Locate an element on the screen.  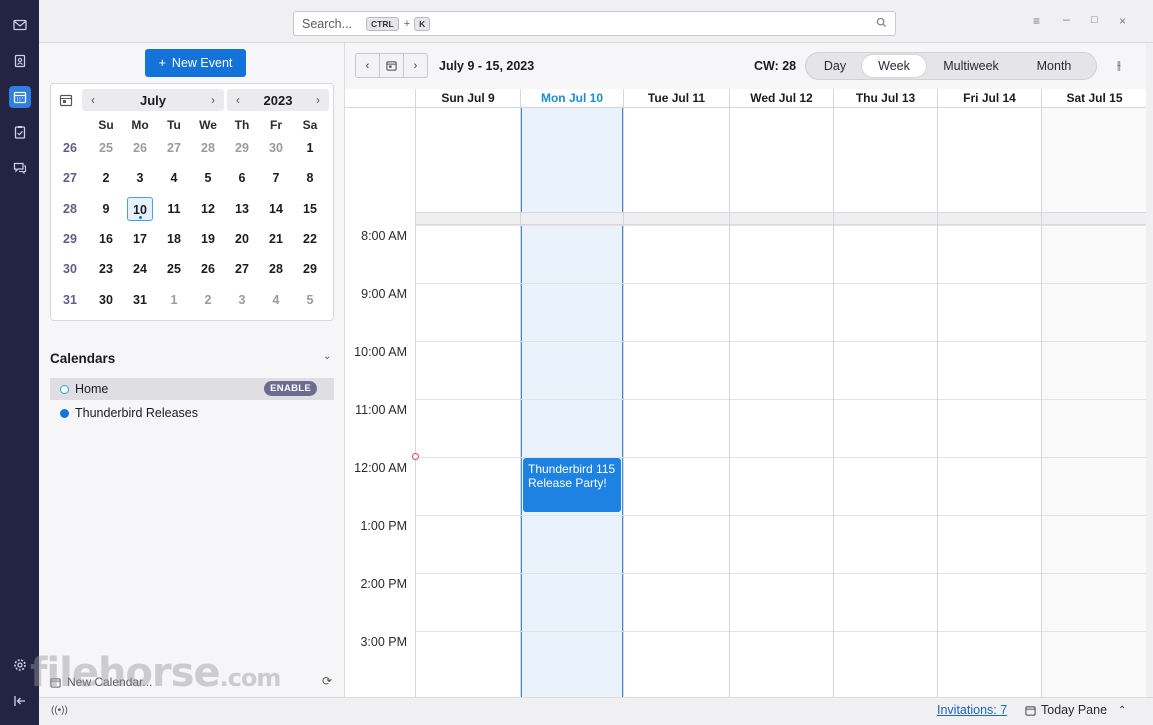
mini-calendar-day: 21 is located at coordinates (276, 239).